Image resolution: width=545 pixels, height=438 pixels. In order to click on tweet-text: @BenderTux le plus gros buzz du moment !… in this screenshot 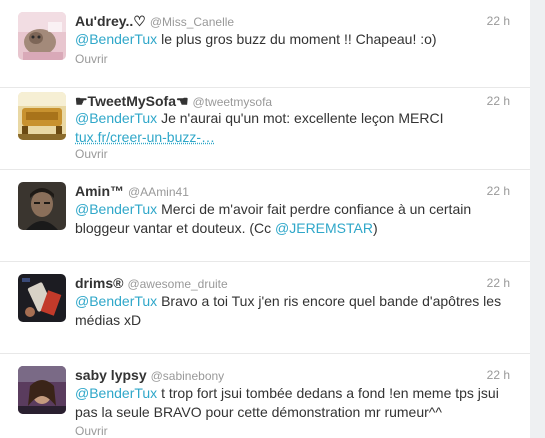, I will do `click(295, 39)`.